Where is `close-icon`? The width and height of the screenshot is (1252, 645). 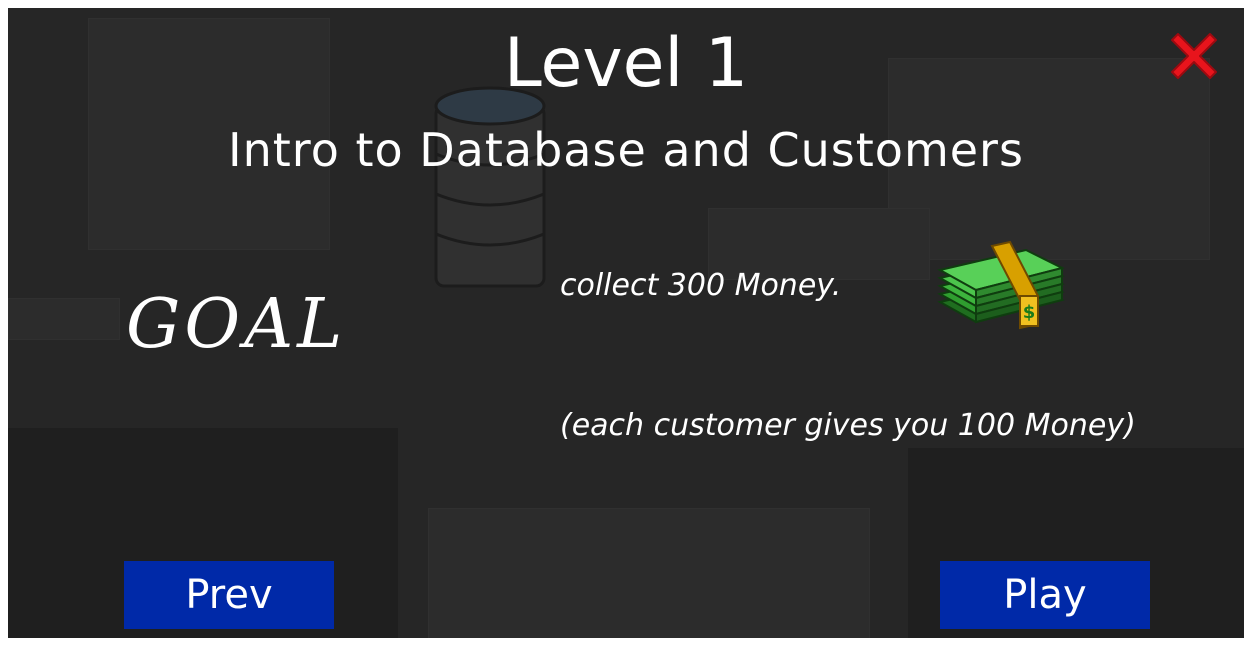
close-icon is located at coordinates (1194, 56).